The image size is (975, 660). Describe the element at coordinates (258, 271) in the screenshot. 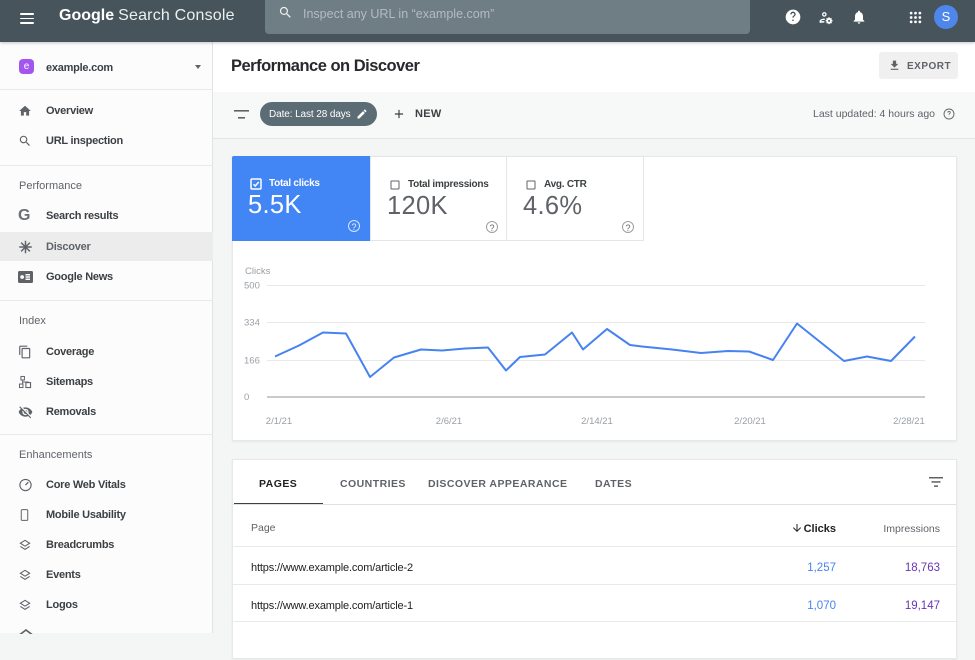

I see `svg-text: Clicks` at that location.